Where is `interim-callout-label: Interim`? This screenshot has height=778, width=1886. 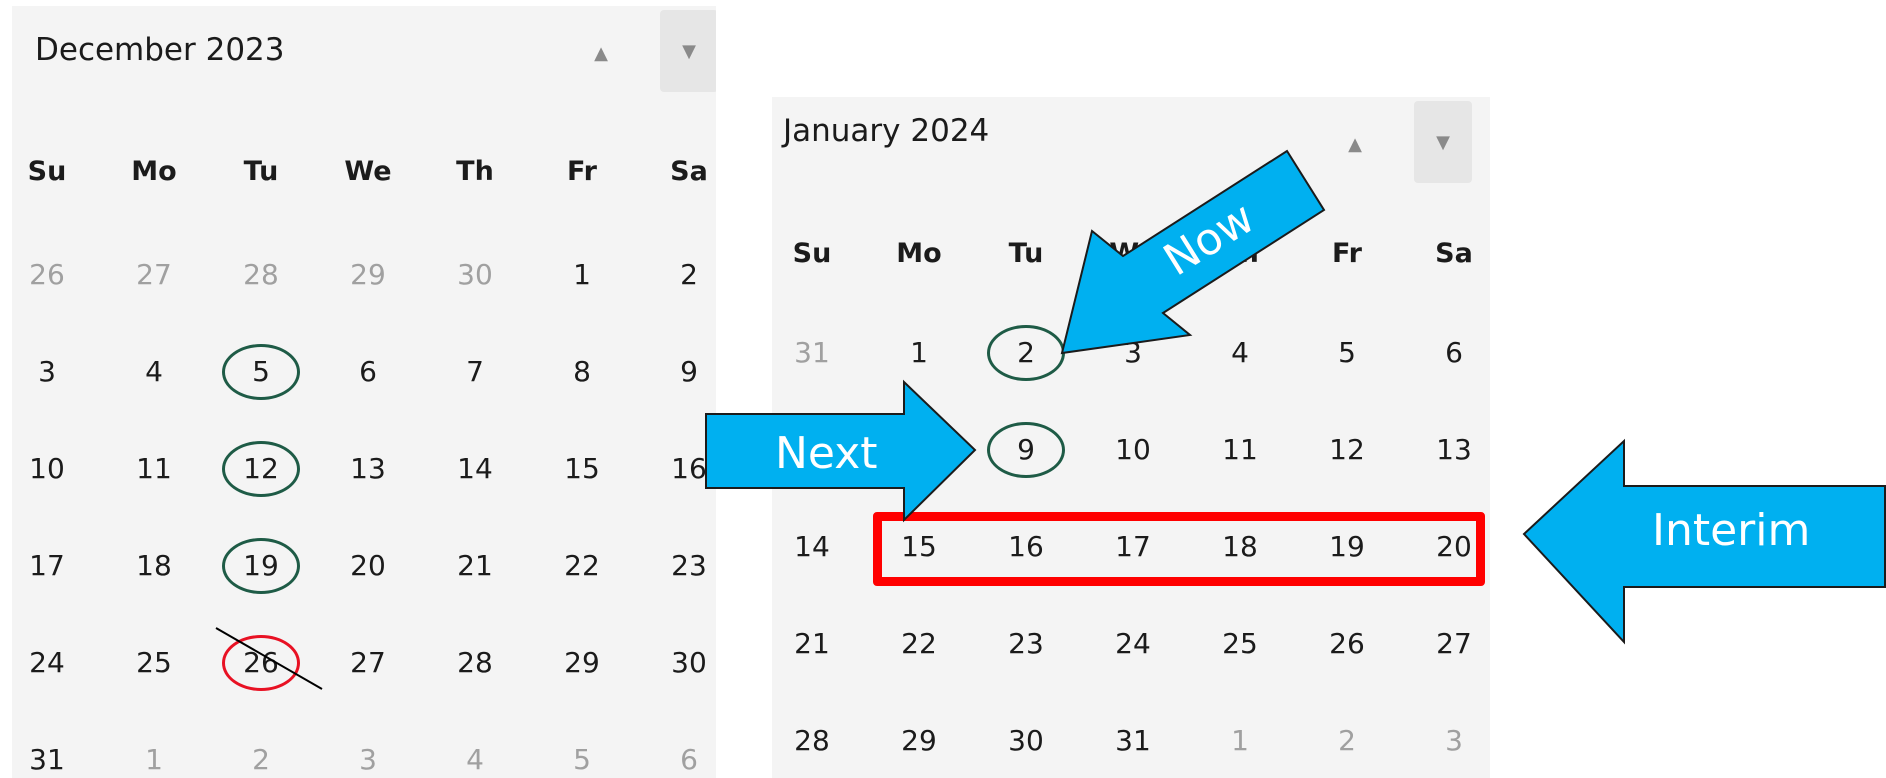 interim-callout-label: Interim is located at coordinates (1731, 530).